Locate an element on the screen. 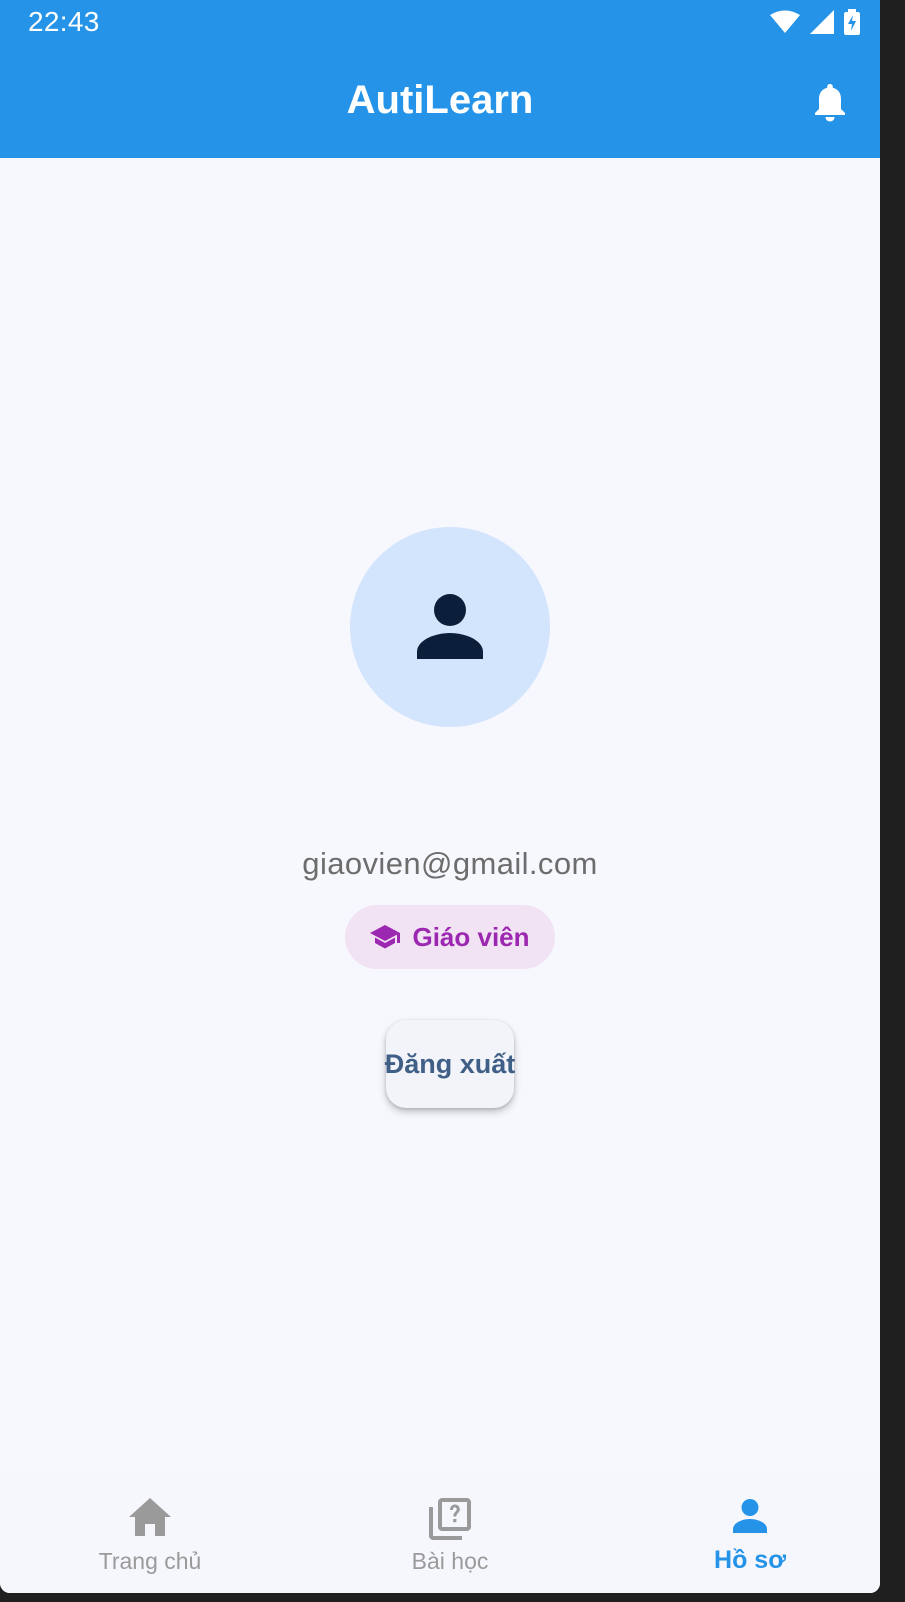  battery-icon is located at coordinates (852, 22).